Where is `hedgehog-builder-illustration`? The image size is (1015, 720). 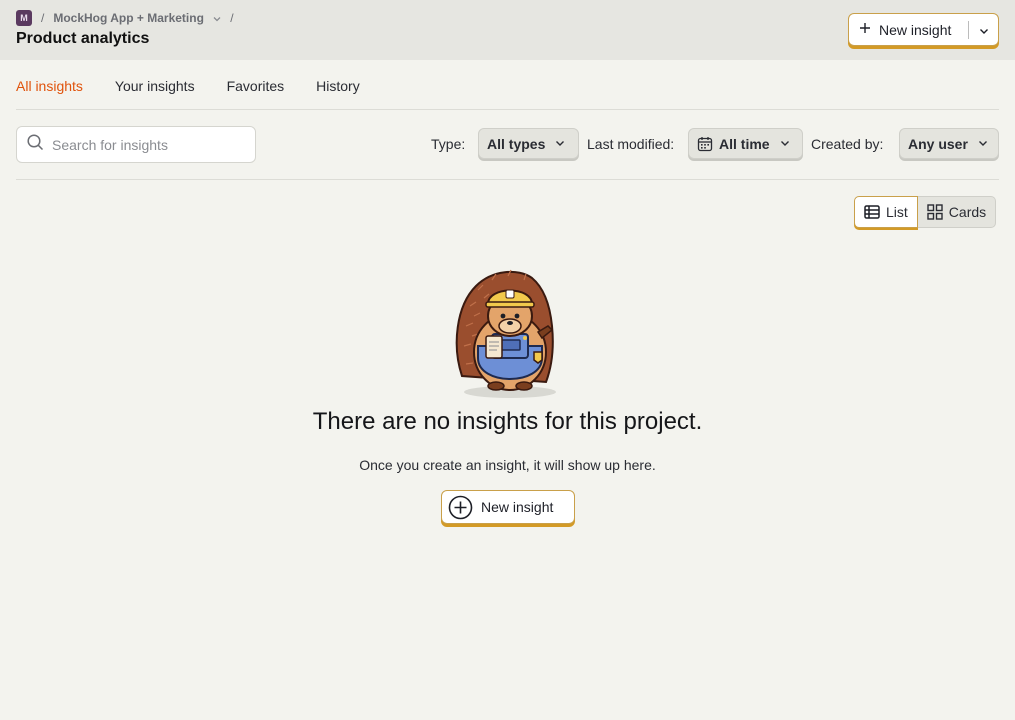
hedgehog-builder-illustration is located at coordinates (508, 333).